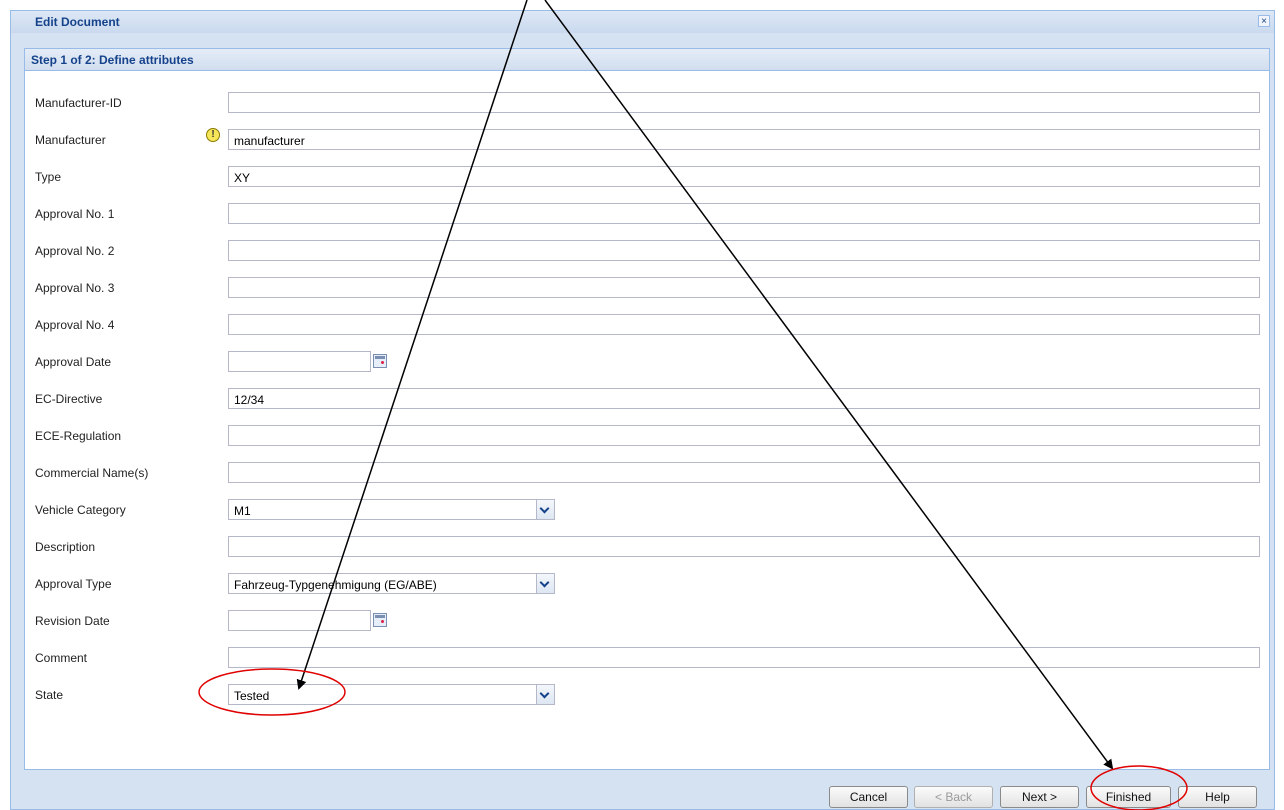  What do you see at coordinates (1264, 21) in the screenshot?
I see `close-icon: ×` at bounding box center [1264, 21].